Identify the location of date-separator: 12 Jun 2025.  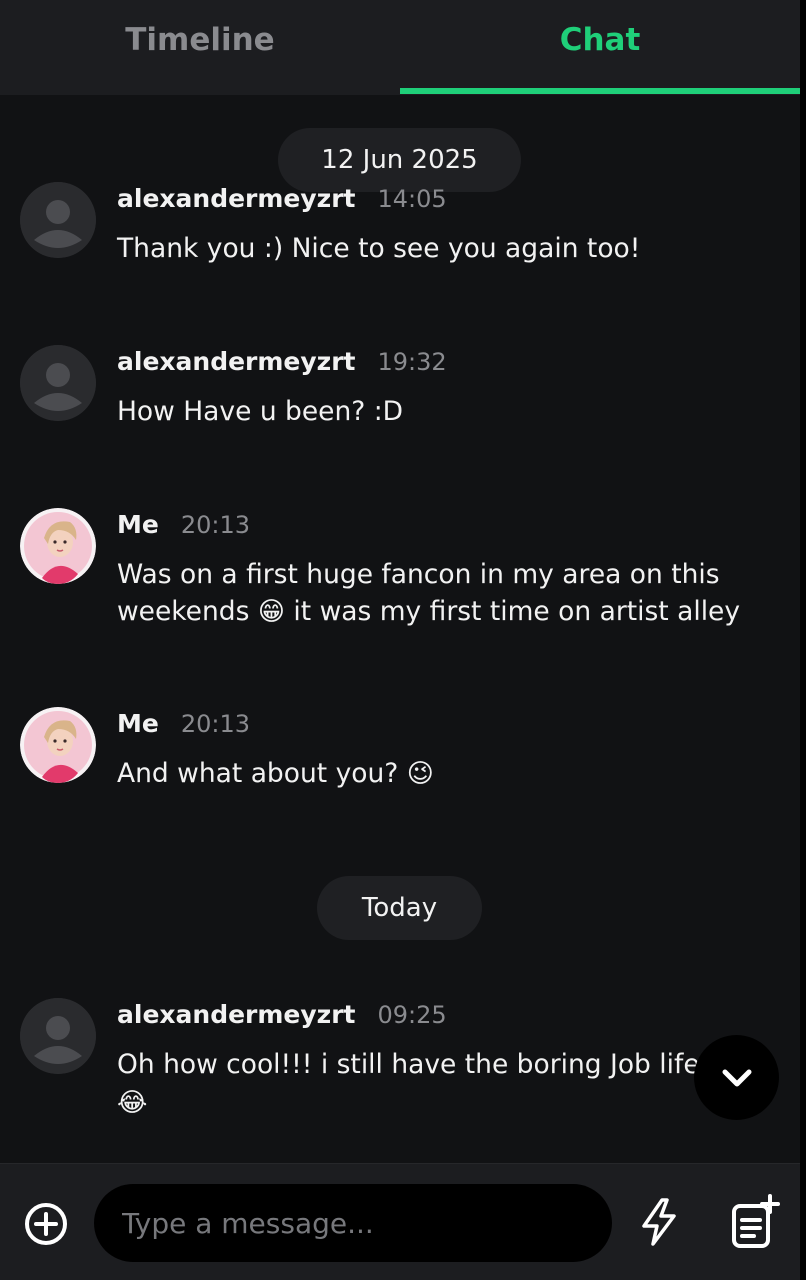
(399, 160).